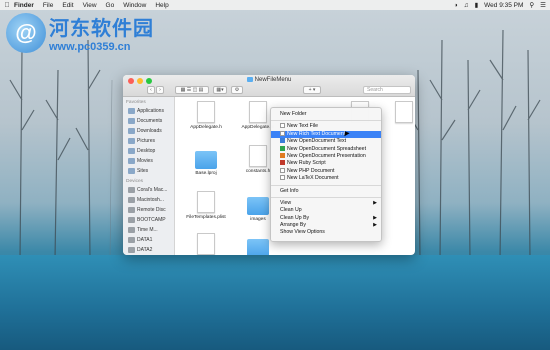  I want to click on sidebar-item-device: DATA1, so click(148, 240).